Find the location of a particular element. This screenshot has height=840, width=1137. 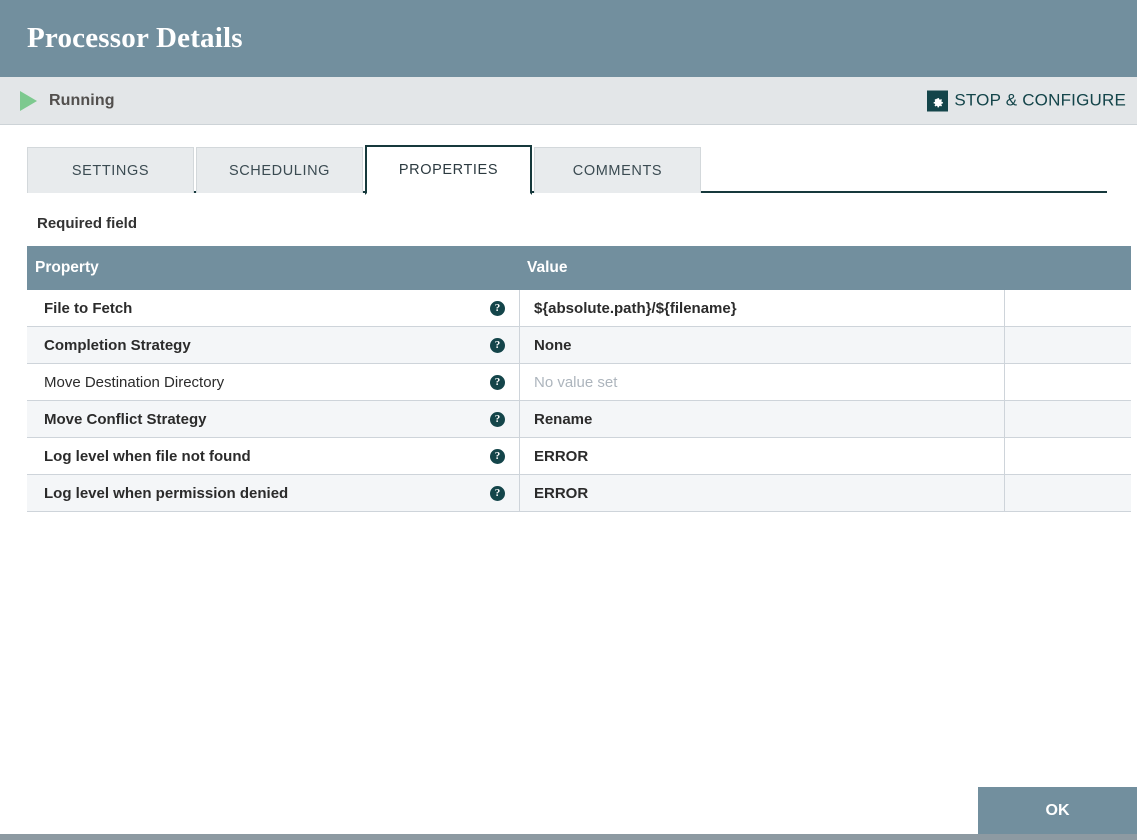

property-name: Log level when permission denied is located at coordinates (166, 493).